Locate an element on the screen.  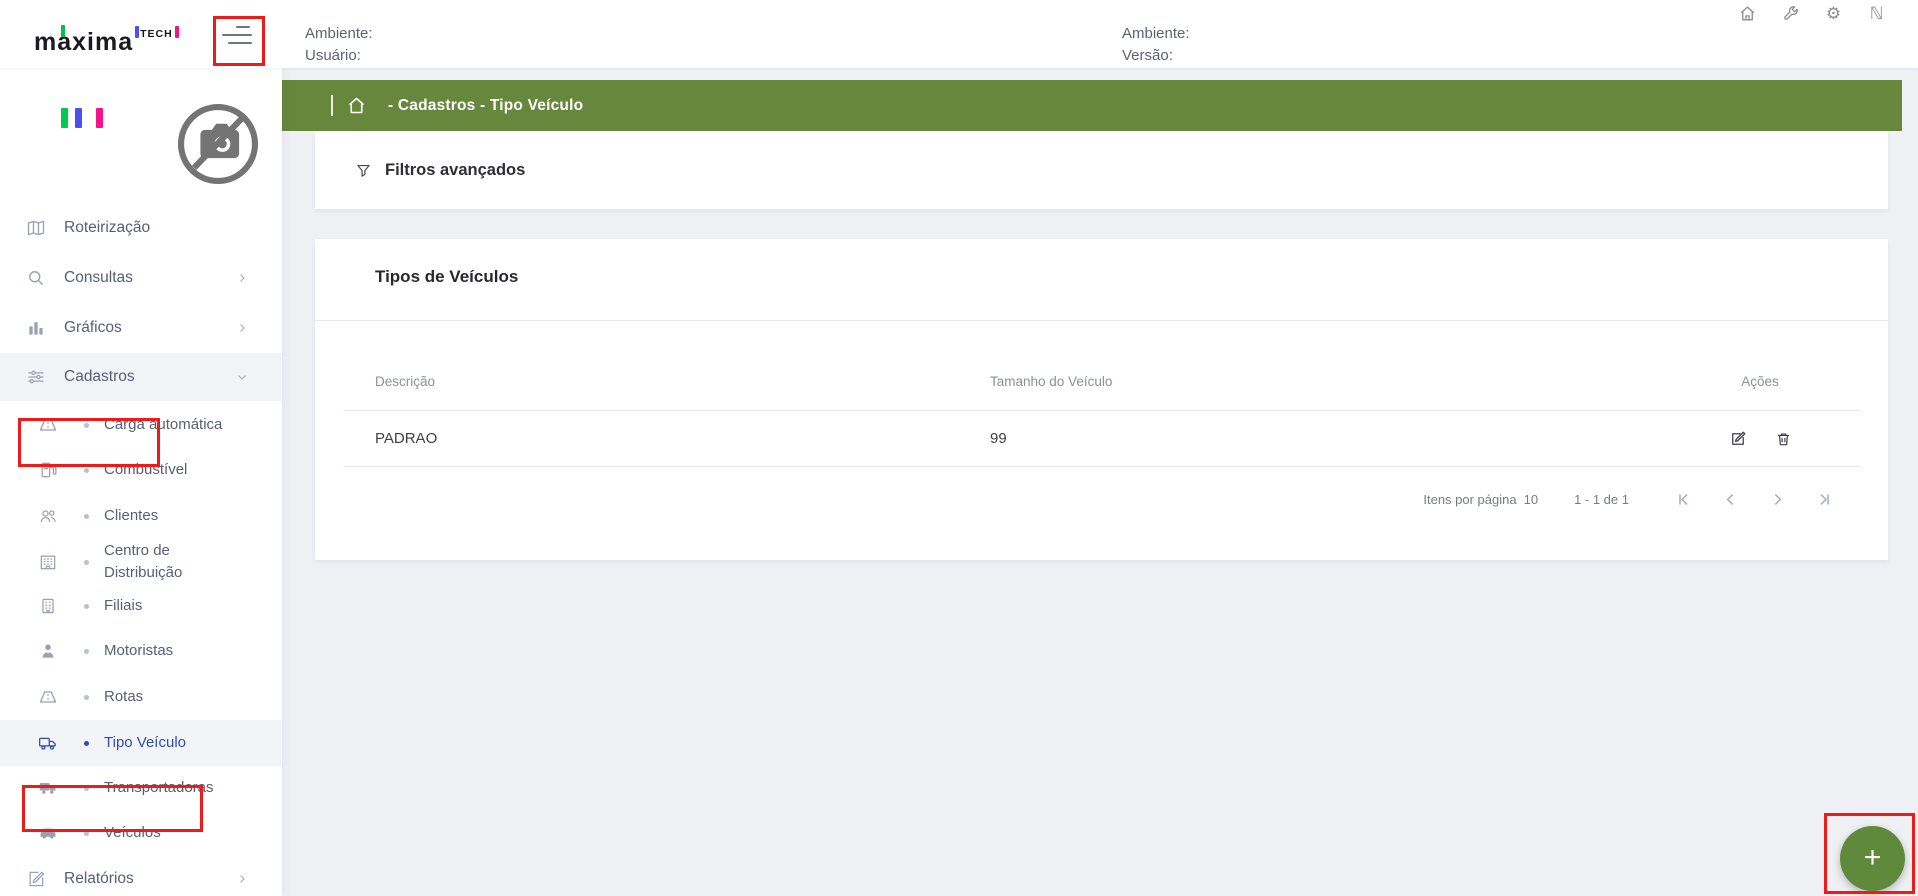
sidebar-item-label: Tipo Veículo is located at coordinates (145, 742).